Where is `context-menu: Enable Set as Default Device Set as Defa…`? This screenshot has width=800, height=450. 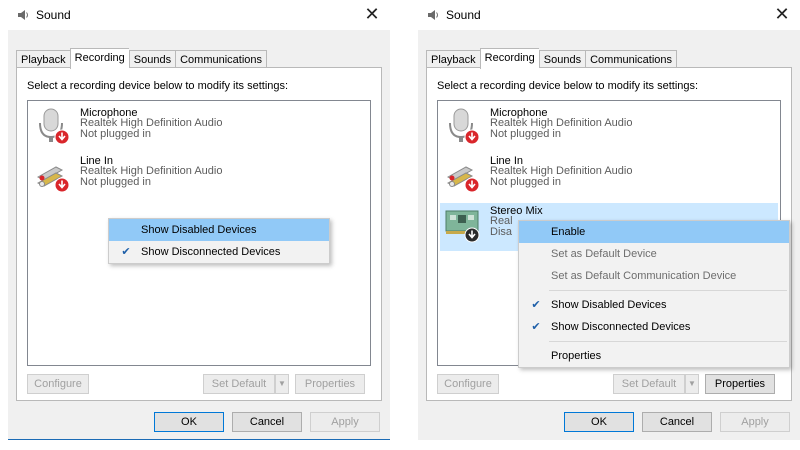 context-menu: Enable Set as Default Device Set as Defa… is located at coordinates (654, 294).